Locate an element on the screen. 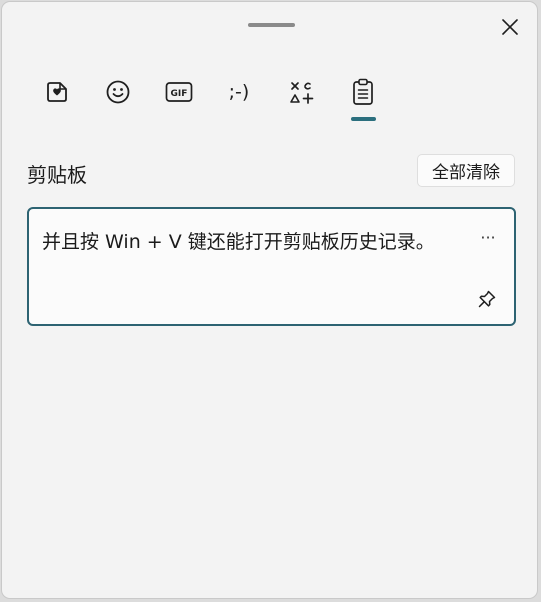 The width and height of the screenshot is (541, 602). gif-icon: GIF is located at coordinates (179, 92).